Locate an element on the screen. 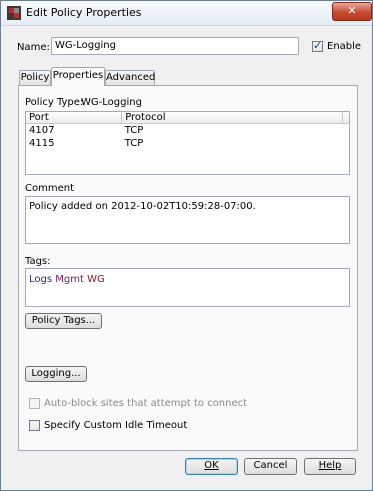 This screenshot has width=373, height=491. cancel-button: Cancel is located at coordinates (270, 466).